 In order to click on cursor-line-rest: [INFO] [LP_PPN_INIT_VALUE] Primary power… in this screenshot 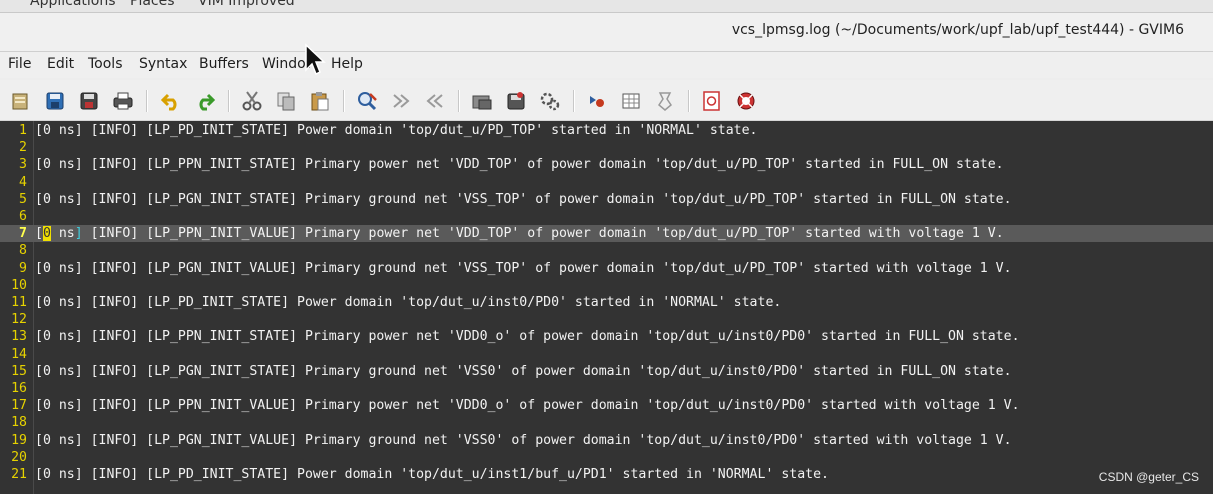, I will do `click(543, 234)`.